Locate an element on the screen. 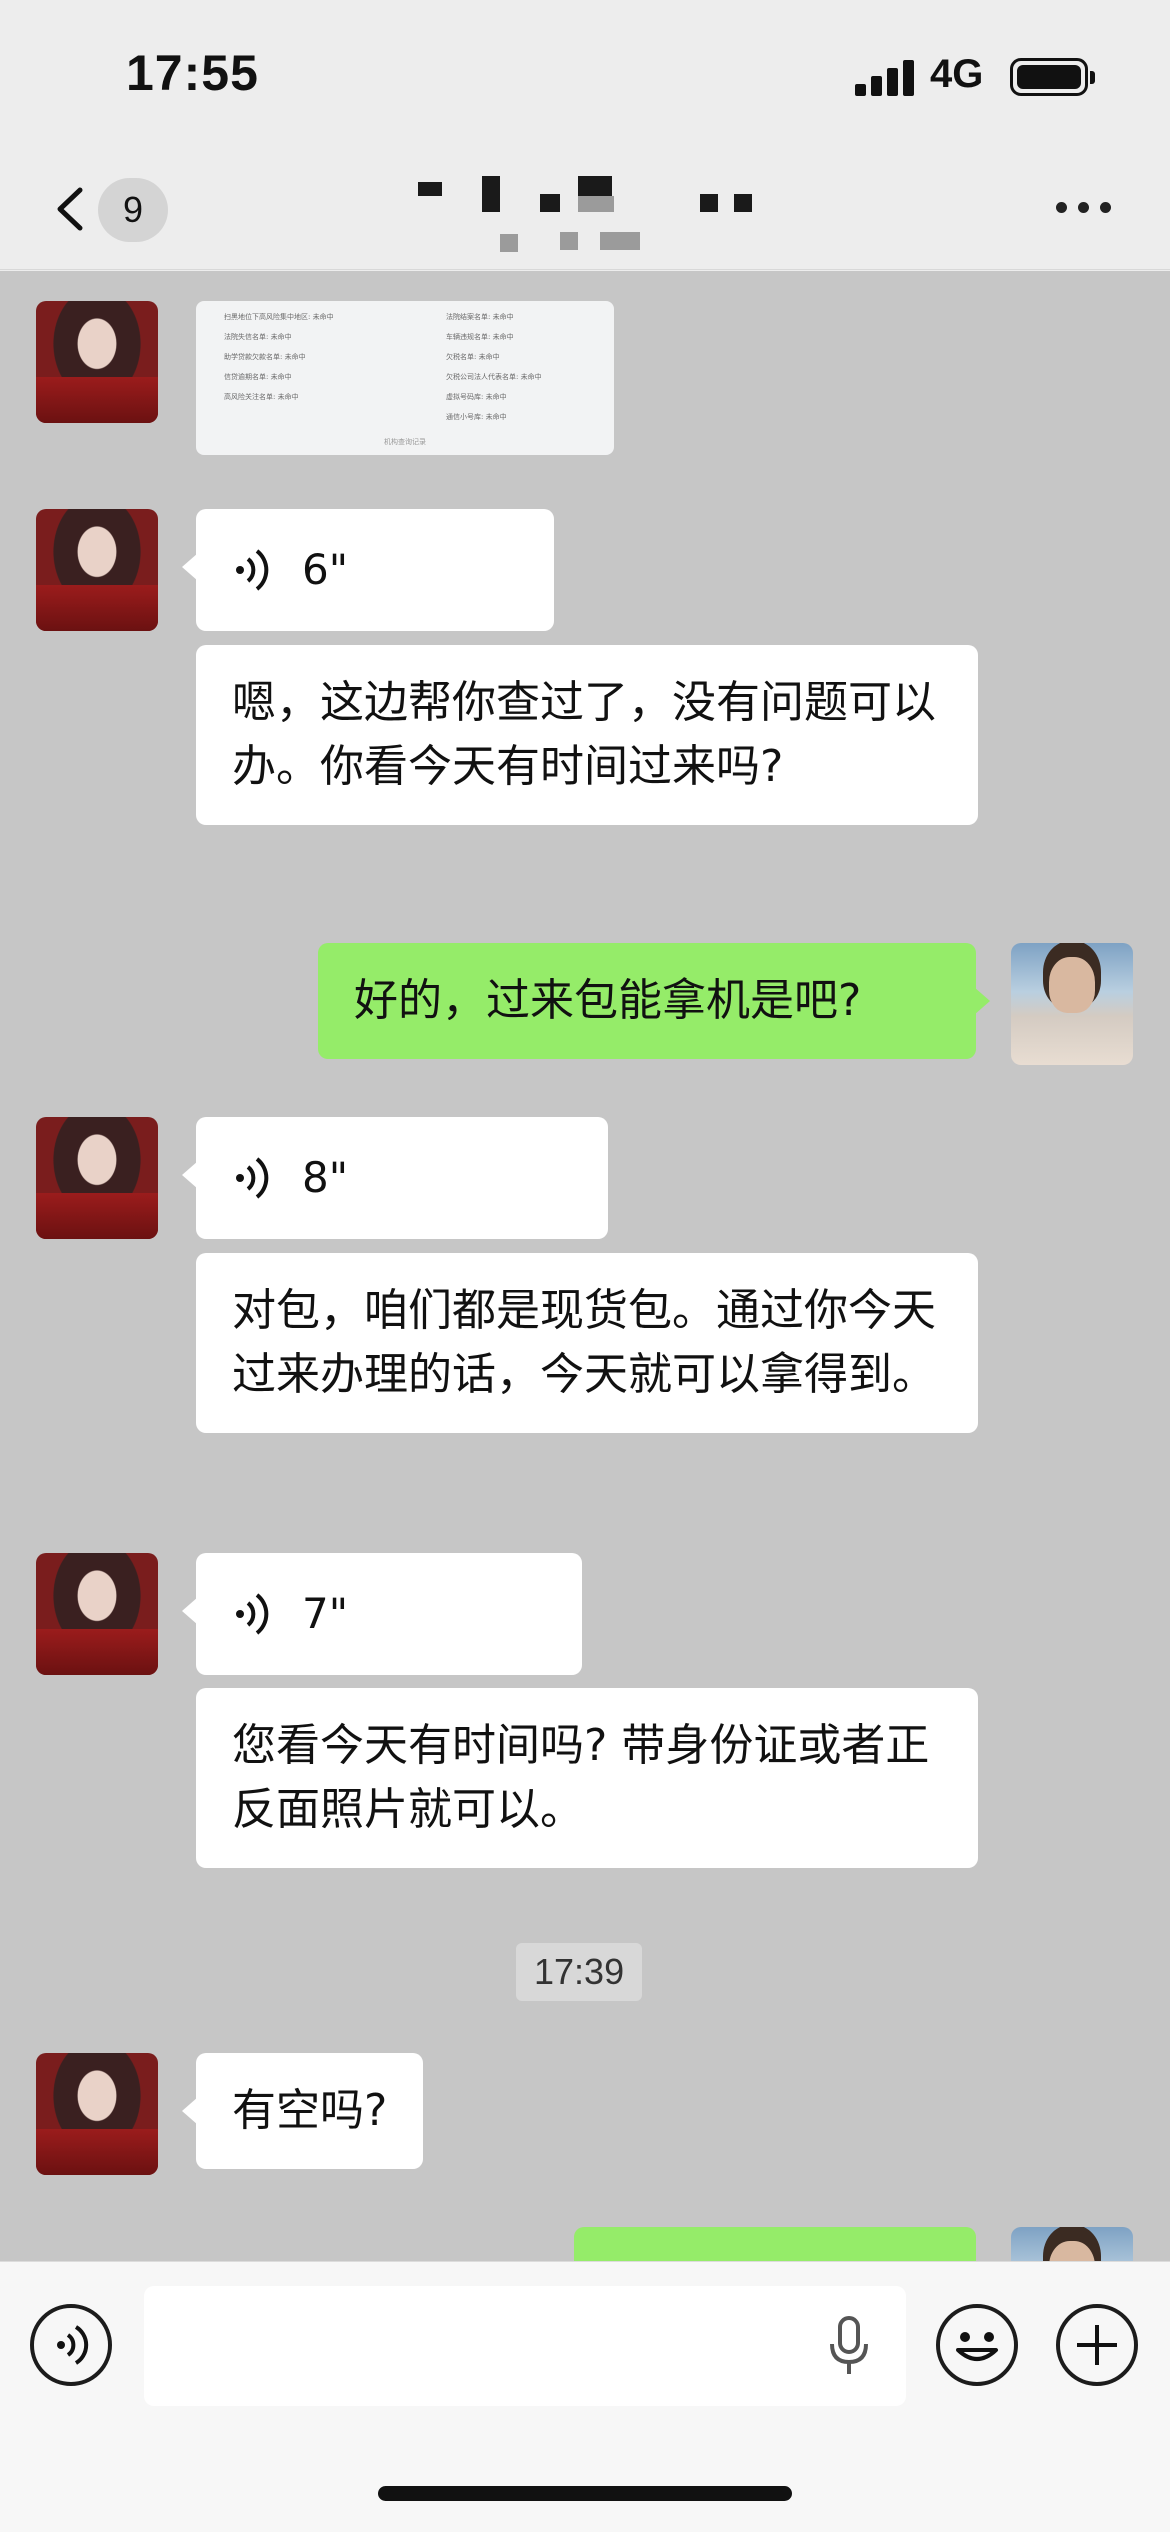  emoji-icon is located at coordinates (977, 2346).